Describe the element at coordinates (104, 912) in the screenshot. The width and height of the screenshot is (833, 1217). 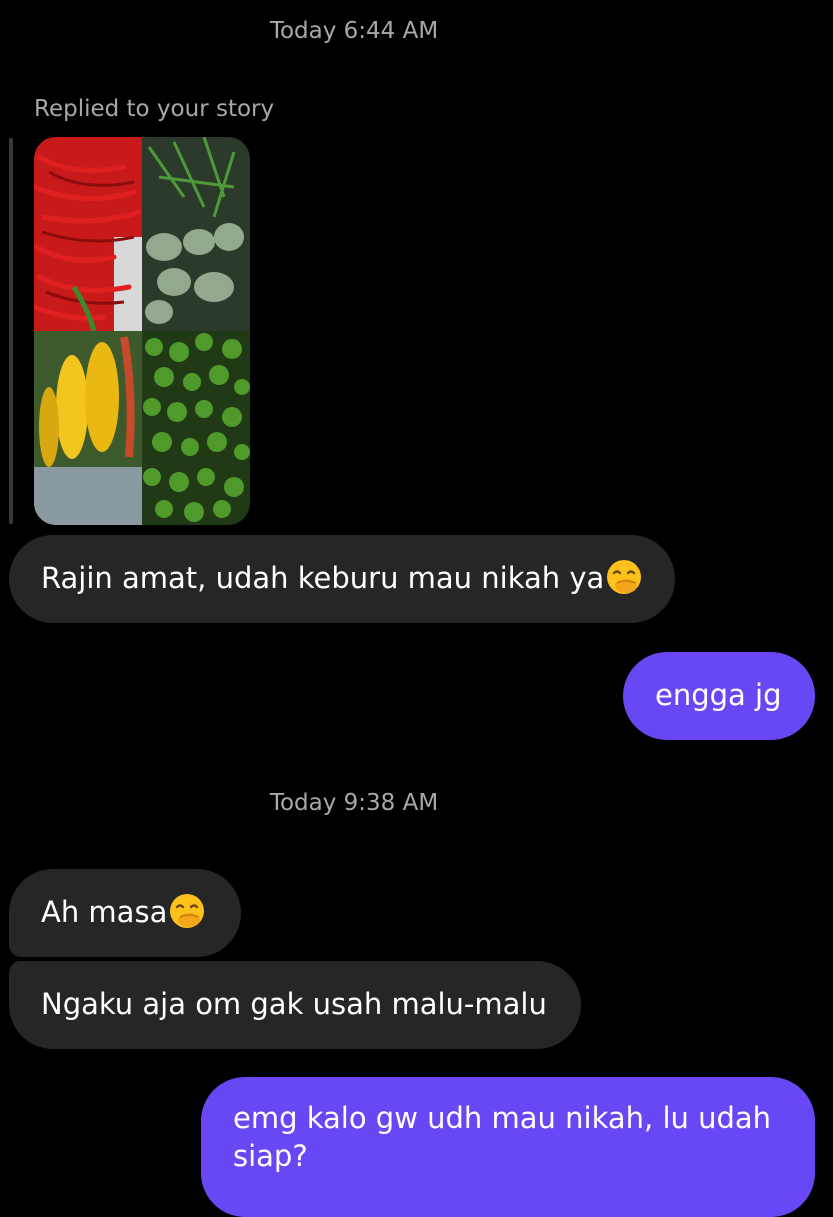
I see `message-text: Ah masa` at that location.